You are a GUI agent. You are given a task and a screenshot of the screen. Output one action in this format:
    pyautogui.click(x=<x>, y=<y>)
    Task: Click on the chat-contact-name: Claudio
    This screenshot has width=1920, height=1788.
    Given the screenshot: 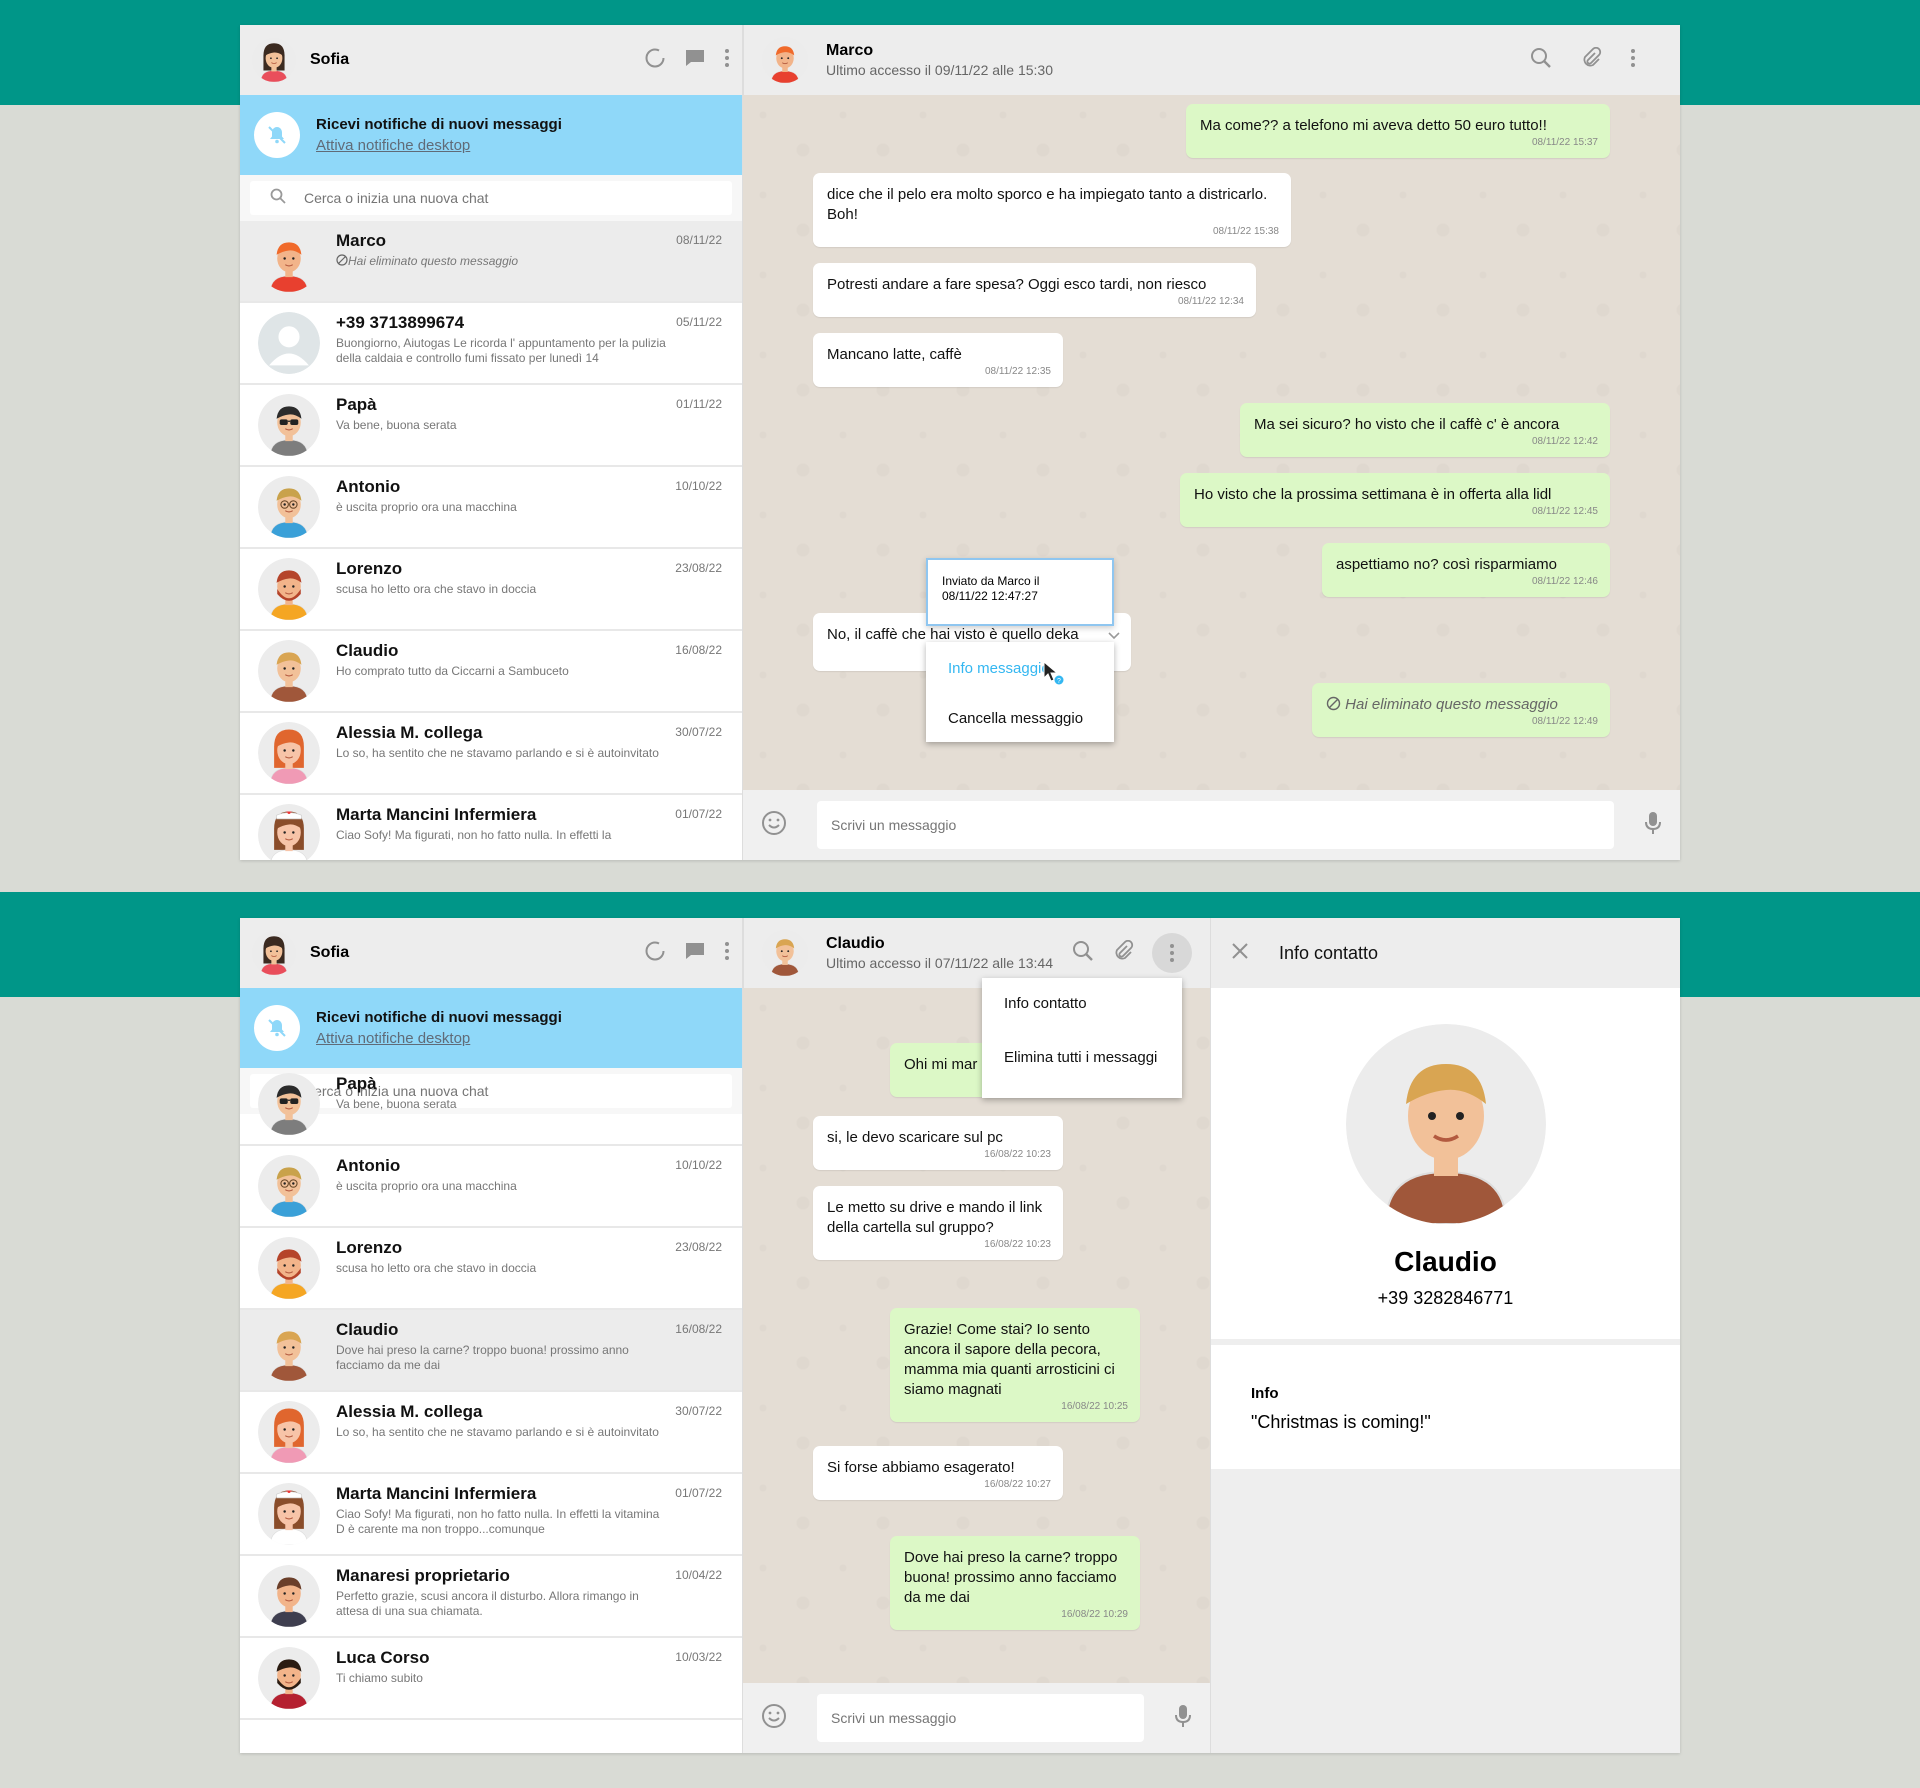 What is the action you would take?
    pyautogui.click(x=949, y=944)
    